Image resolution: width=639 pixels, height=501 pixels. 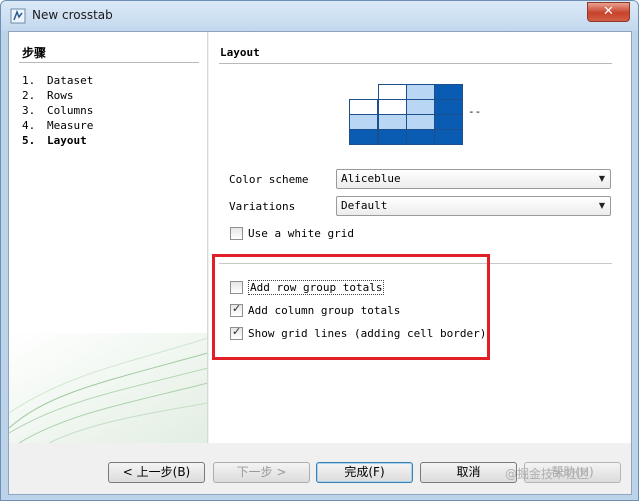 I want to click on page-title: Layout, so click(x=240, y=52).